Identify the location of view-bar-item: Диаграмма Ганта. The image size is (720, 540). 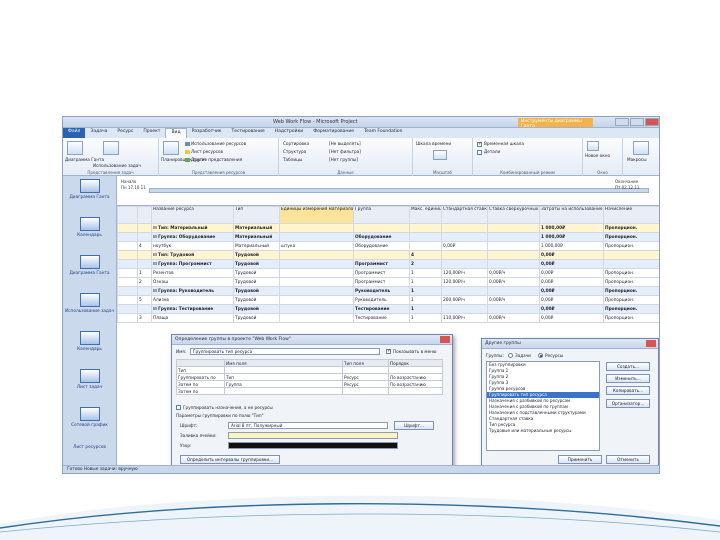
(89, 271).